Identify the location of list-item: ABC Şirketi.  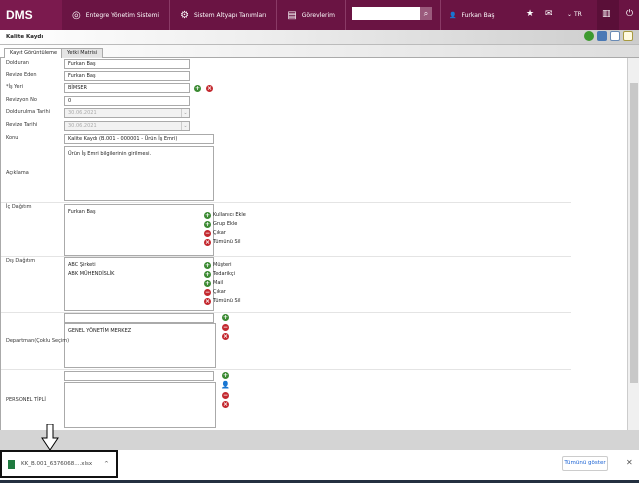
(139, 265).